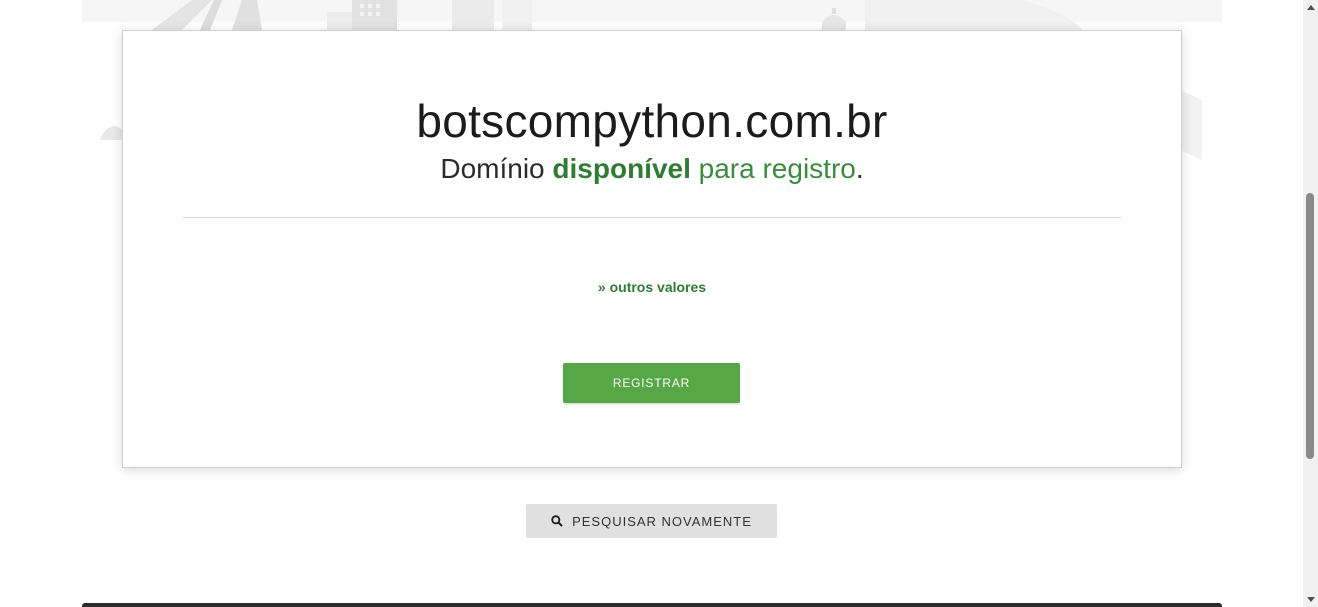  I want to click on status-suffix: para registro, so click(777, 168).